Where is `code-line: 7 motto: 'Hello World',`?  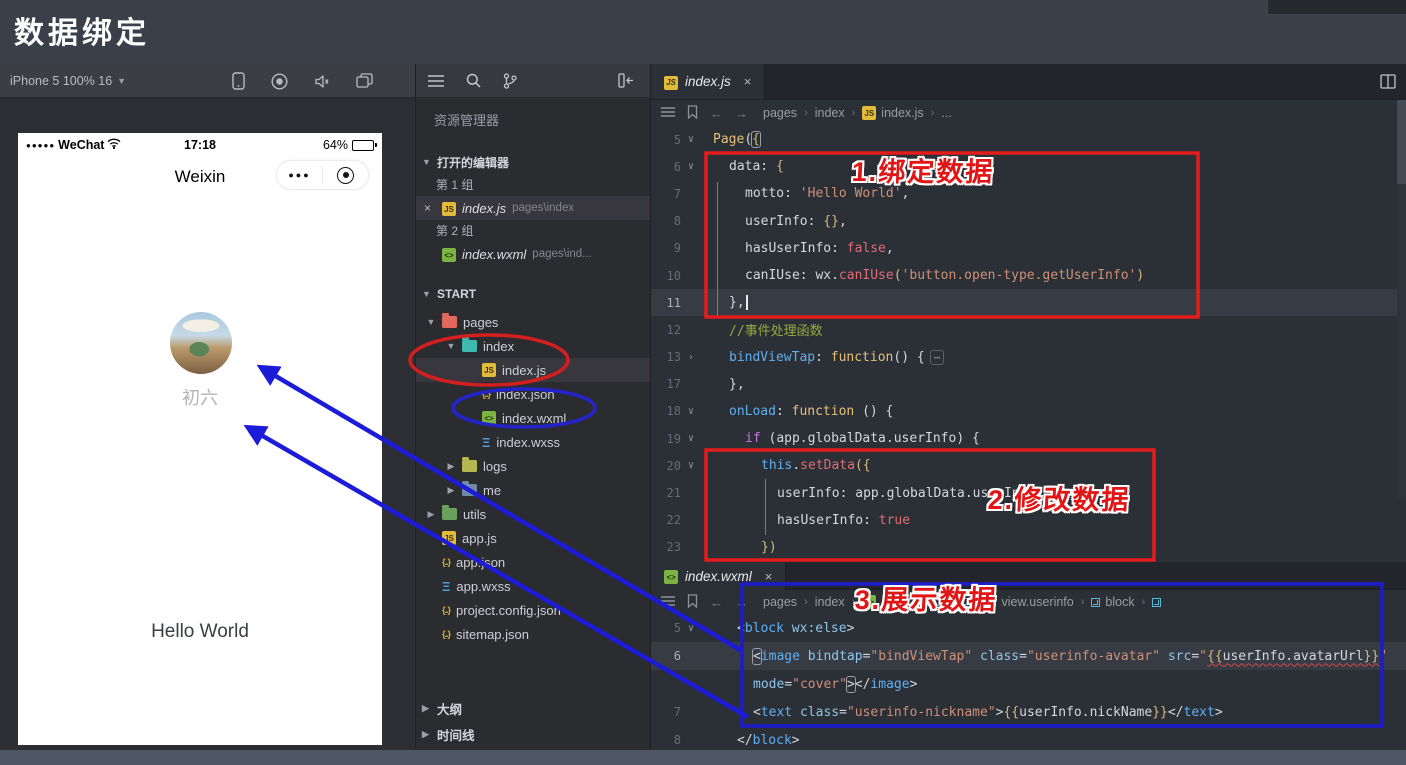
code-line: 7 motto: 'Hello World', is located at coordinates (1028, 193).